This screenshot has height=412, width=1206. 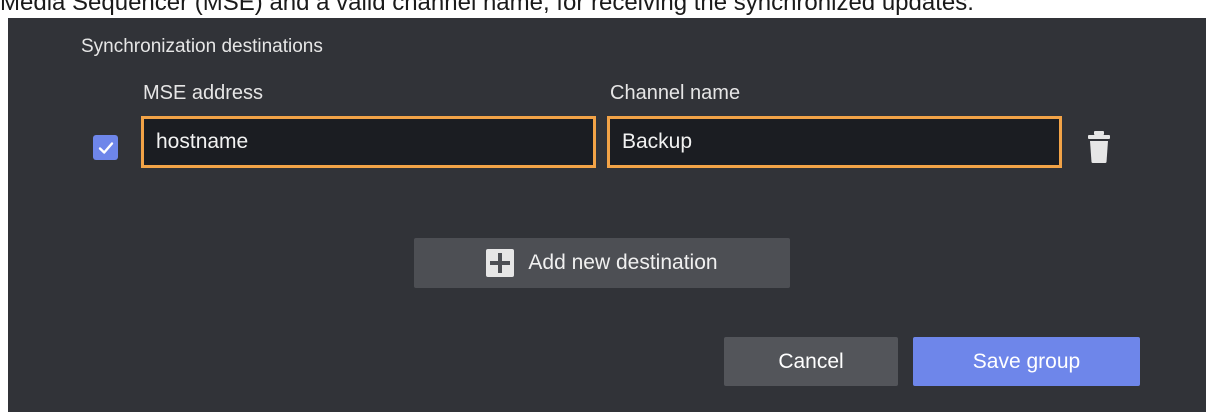 I want to click on destination-enabled-checkbox, so click(x=105, y=147).